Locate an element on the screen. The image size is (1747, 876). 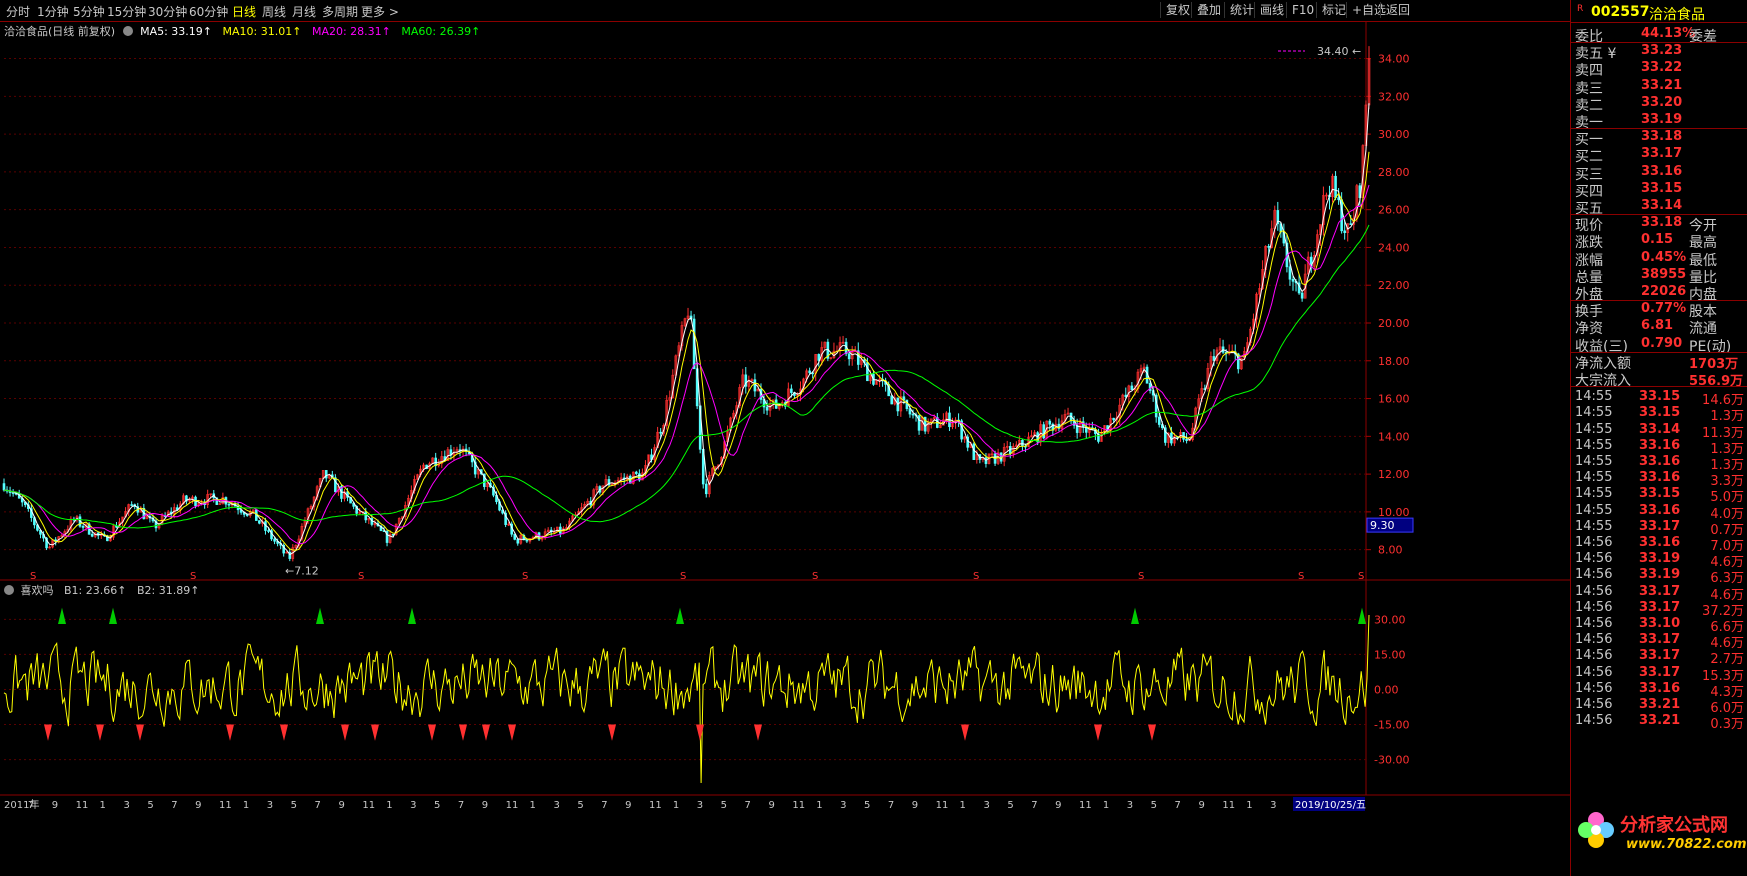
logo-url: www.70822.com is located at coordinates (1686, 844).